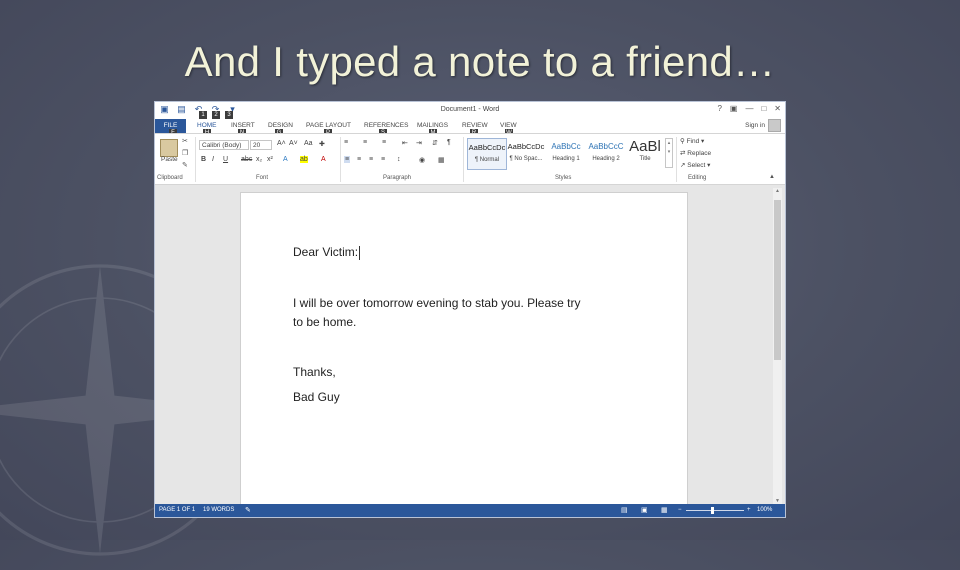 The image size is (960, 570). Describe the element at coordinates (475, 125) in the screenshot. I see `tab-review: REVIEW` at that location.